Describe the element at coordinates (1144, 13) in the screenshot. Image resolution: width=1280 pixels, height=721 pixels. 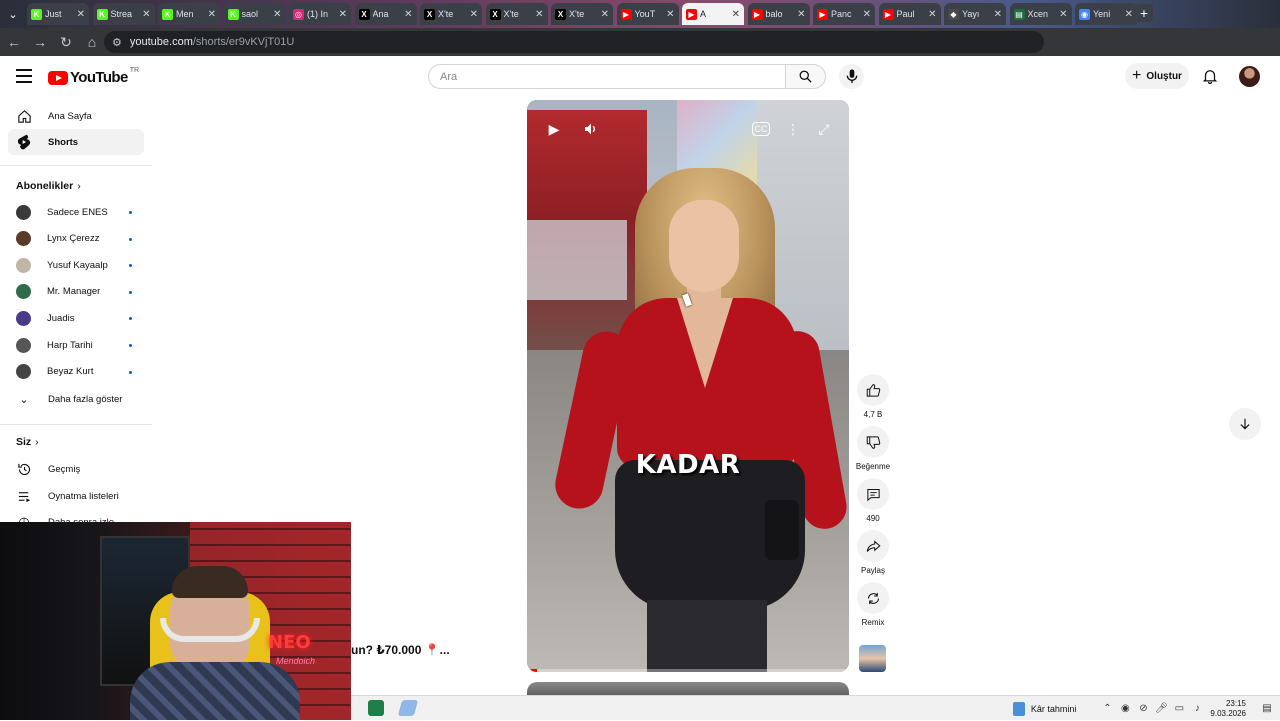
I see `new-tab-button: +` at that location.